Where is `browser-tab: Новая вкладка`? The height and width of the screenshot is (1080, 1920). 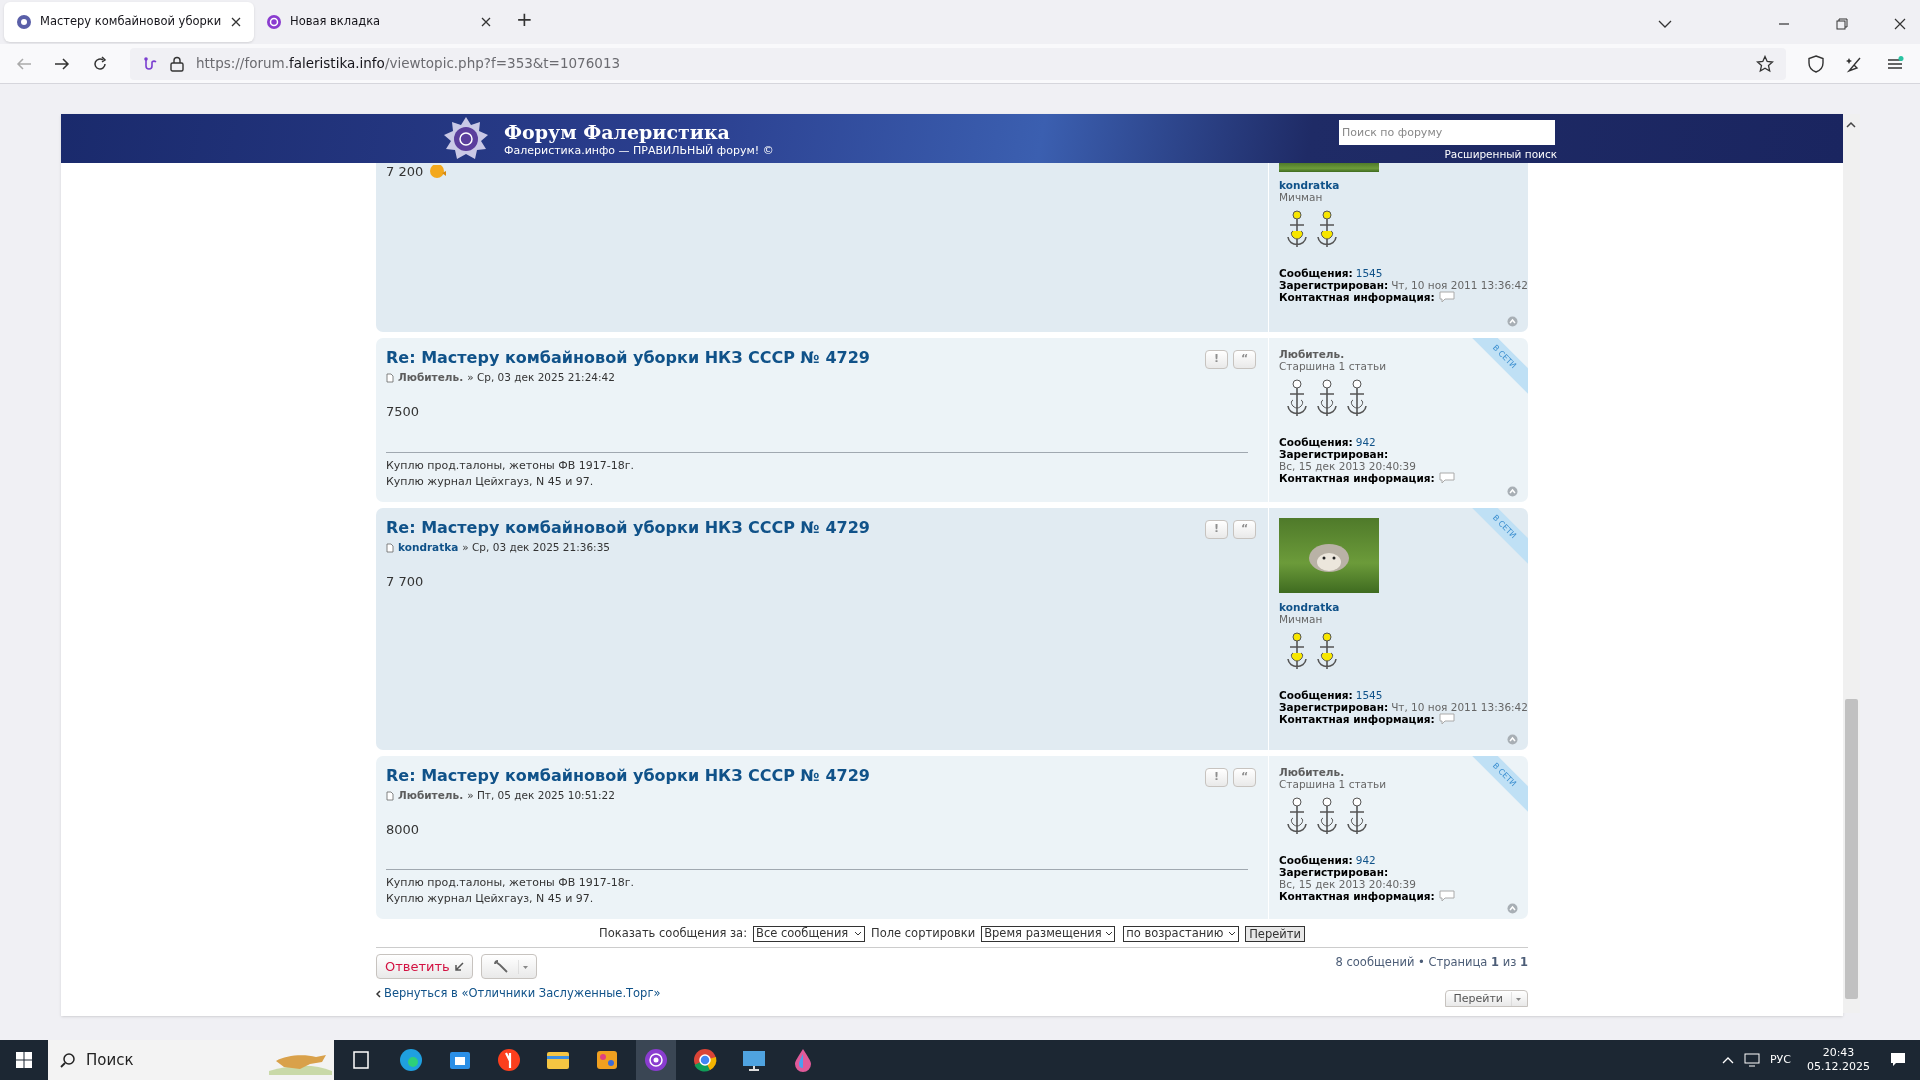
browser-tab: Новая вкладка is located at coordinates (379, 22).